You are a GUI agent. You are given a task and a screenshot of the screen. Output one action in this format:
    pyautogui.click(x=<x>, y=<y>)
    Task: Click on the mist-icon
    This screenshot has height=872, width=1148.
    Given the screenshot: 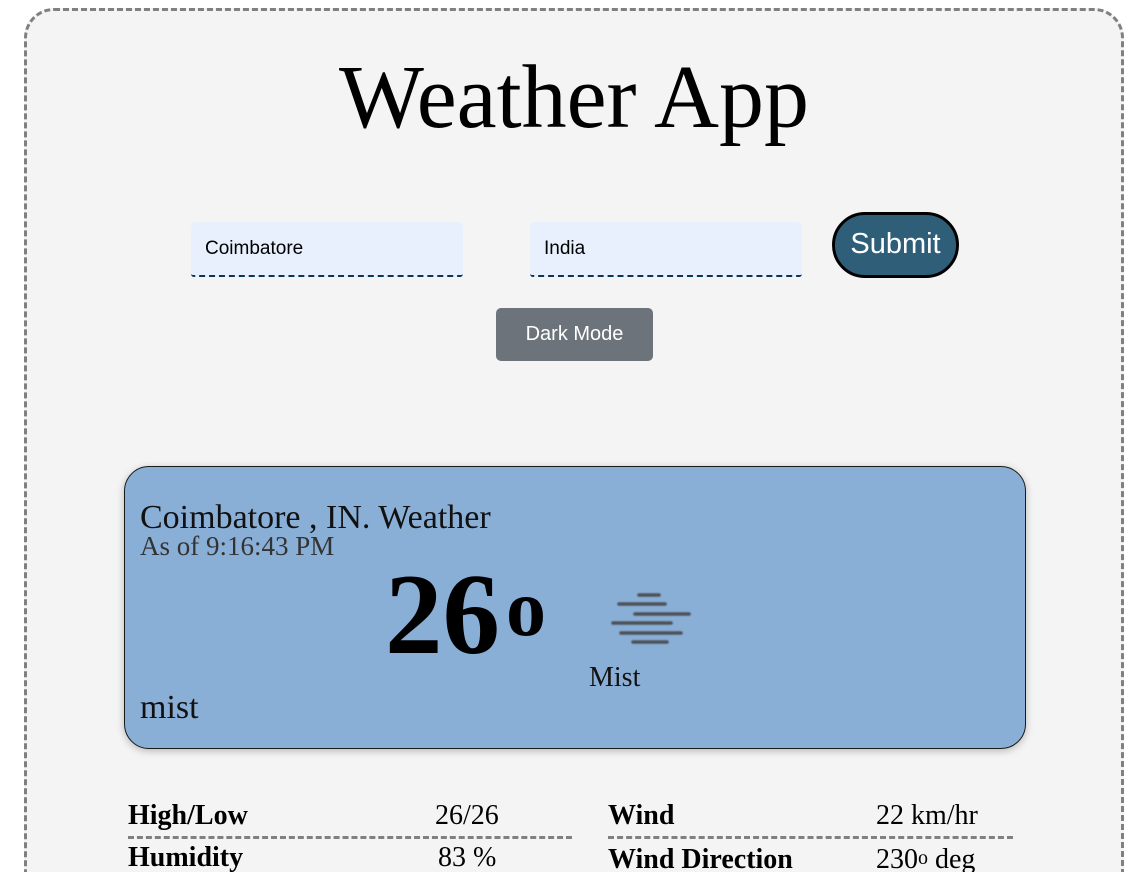 What is the action you would take?
    pyautogui.click(x=651, y=618)
    